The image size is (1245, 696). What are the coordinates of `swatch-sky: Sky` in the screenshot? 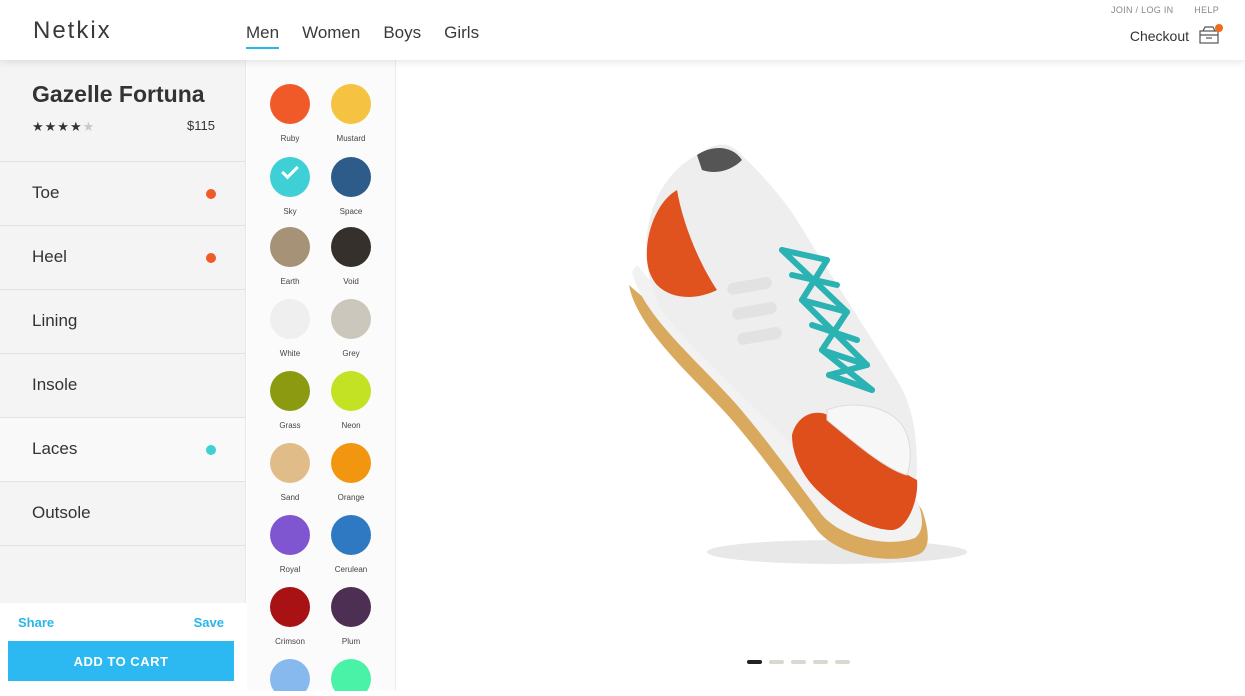 It's located at (290, 186).